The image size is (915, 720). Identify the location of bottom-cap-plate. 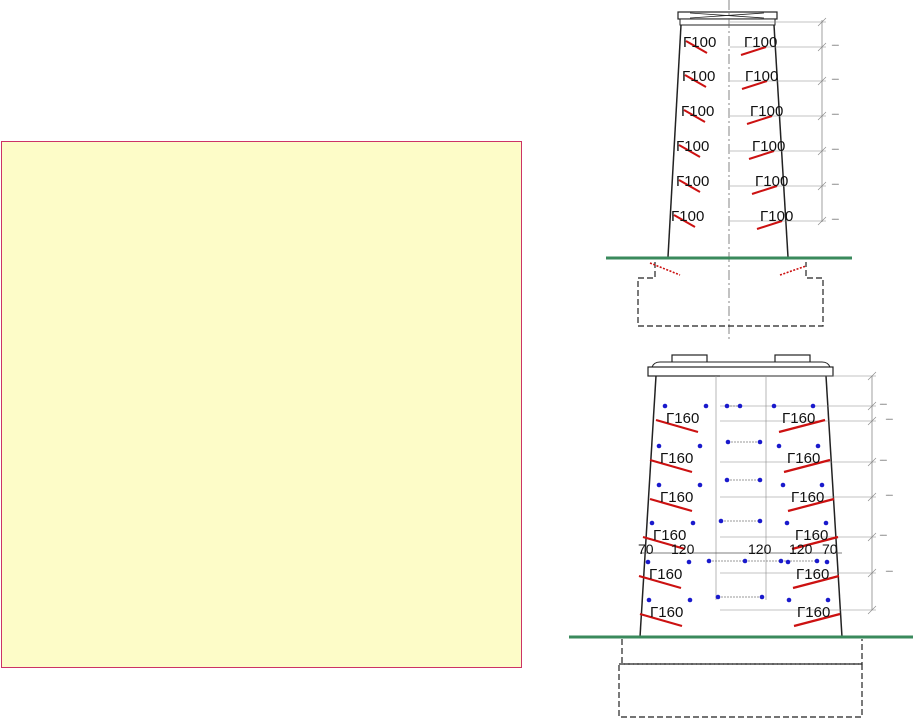
(740, 371).